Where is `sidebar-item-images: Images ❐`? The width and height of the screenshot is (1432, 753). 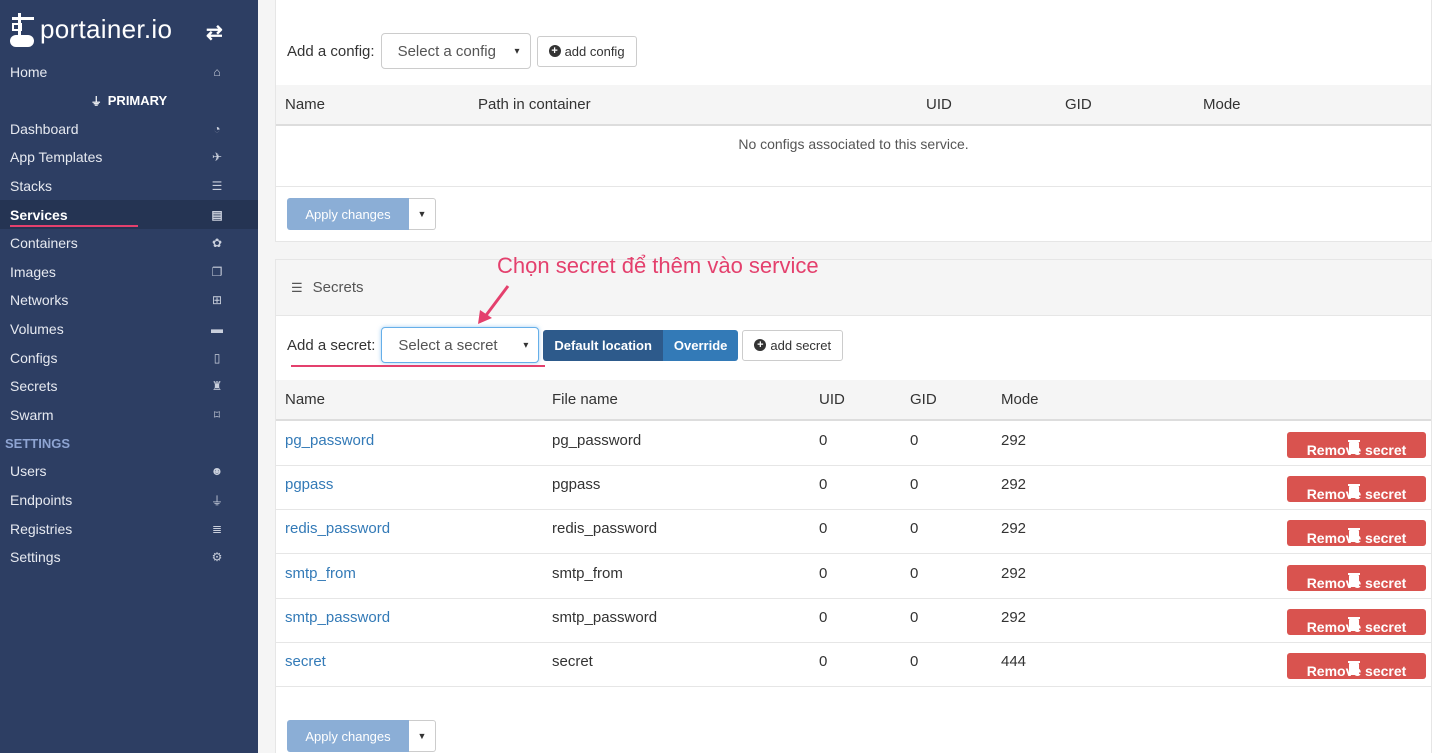
sidebar-item-images: Images ❐ is located at coordinates (129, 272).